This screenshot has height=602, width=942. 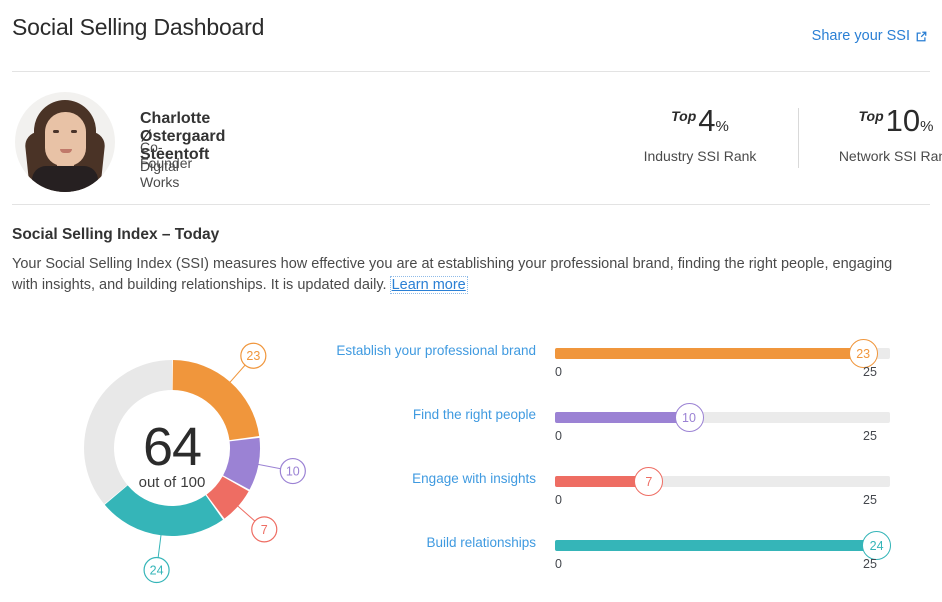 I want to click on industry-rank-unit: %, so click(x=722, y=126).